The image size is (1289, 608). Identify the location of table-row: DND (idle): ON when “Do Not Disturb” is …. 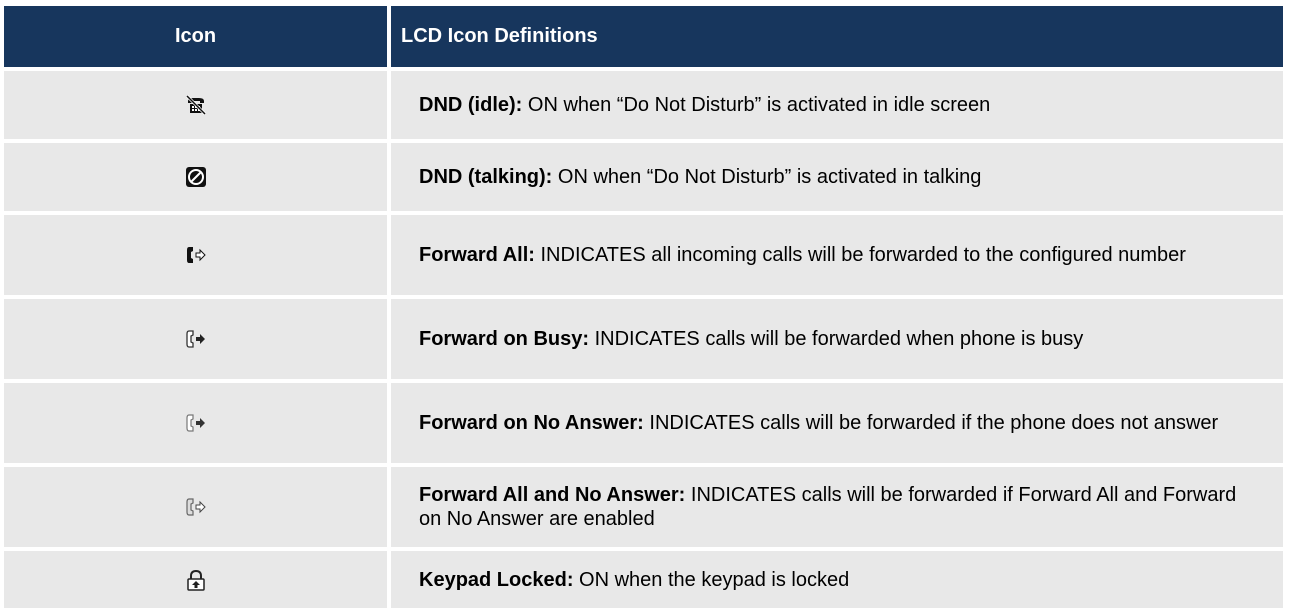
(643, 107).